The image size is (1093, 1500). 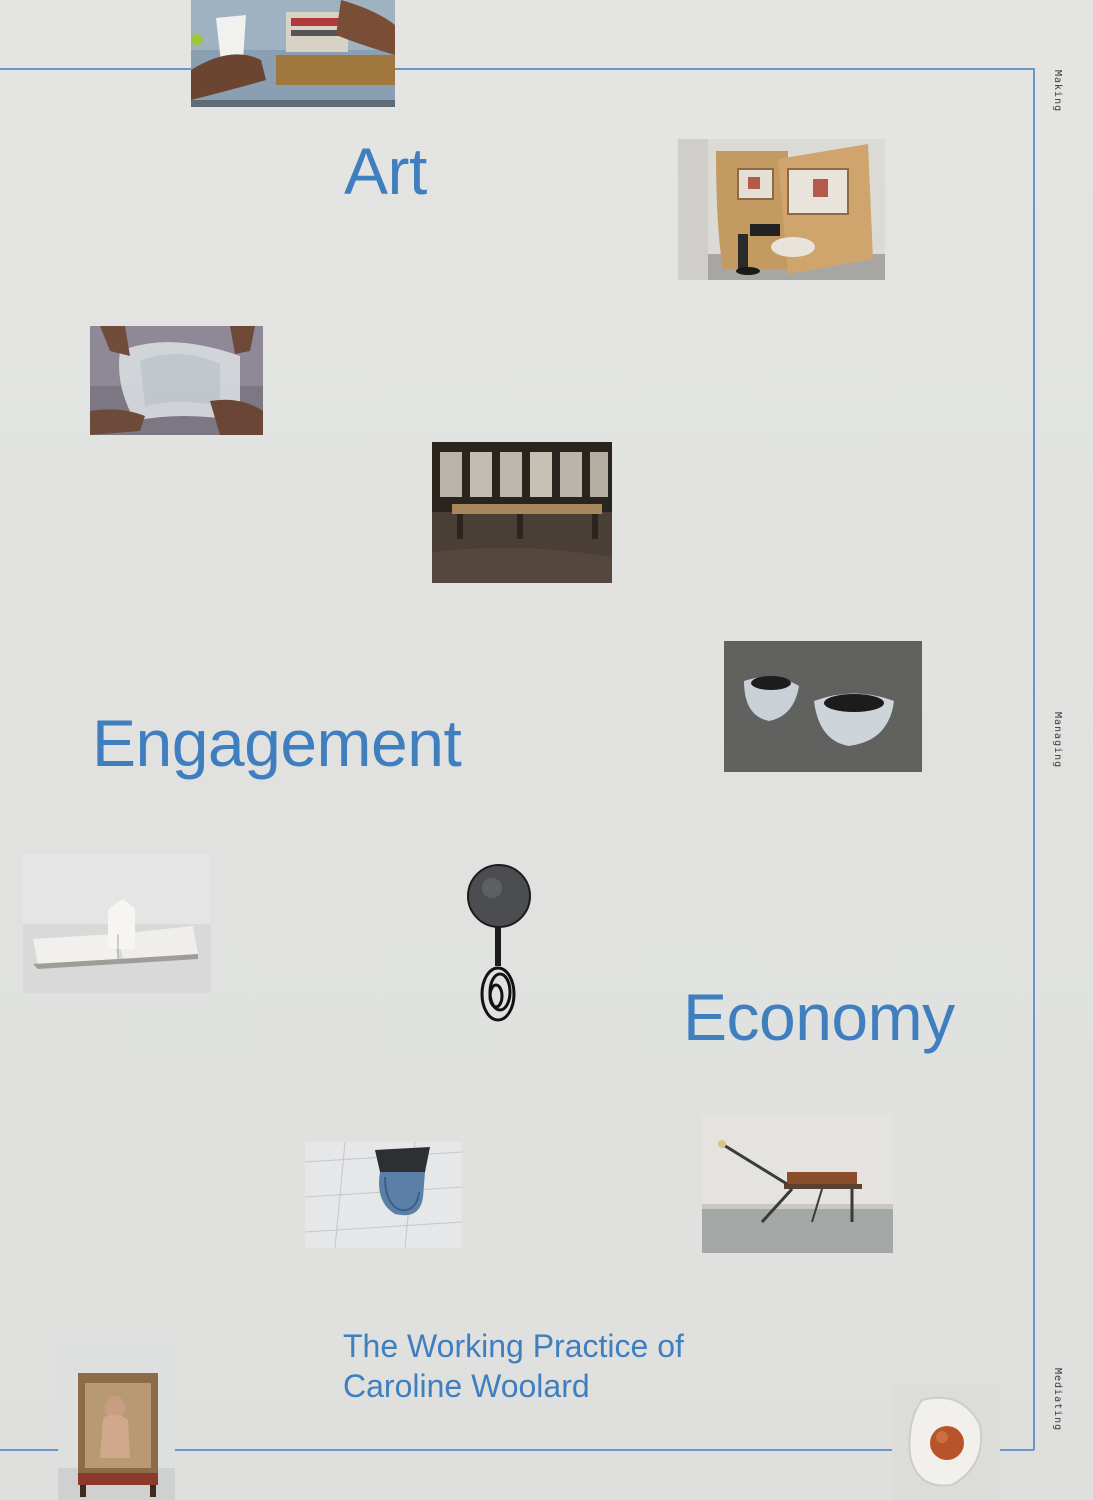 I want to click on subtitle: The Working Practice of Caroline Woolard, so click(x=513, y=1366).